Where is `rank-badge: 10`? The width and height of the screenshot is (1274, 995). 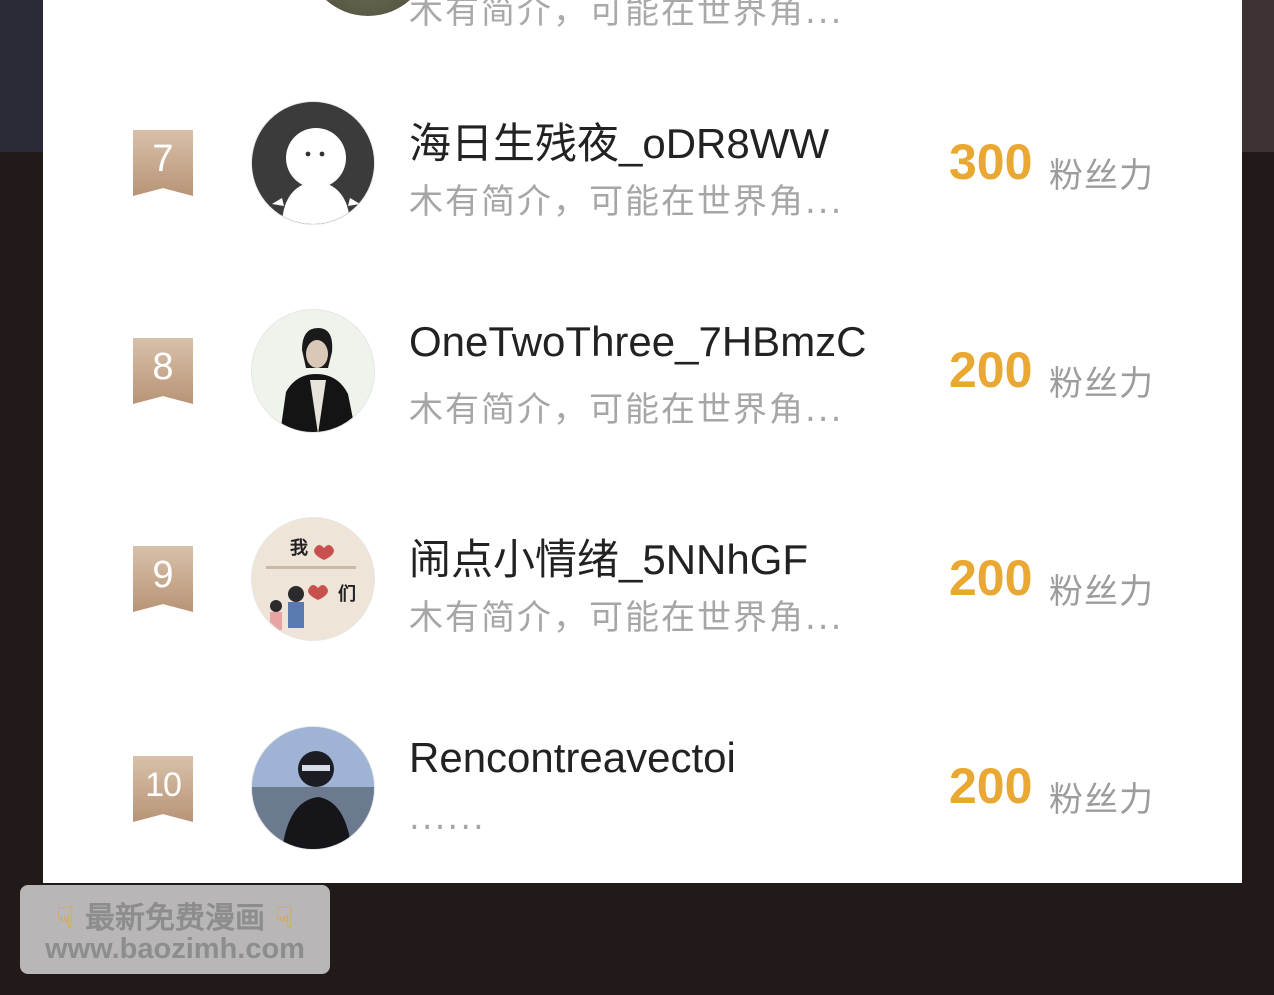
rank-badge: 10 is located at coordinates (163, 789).